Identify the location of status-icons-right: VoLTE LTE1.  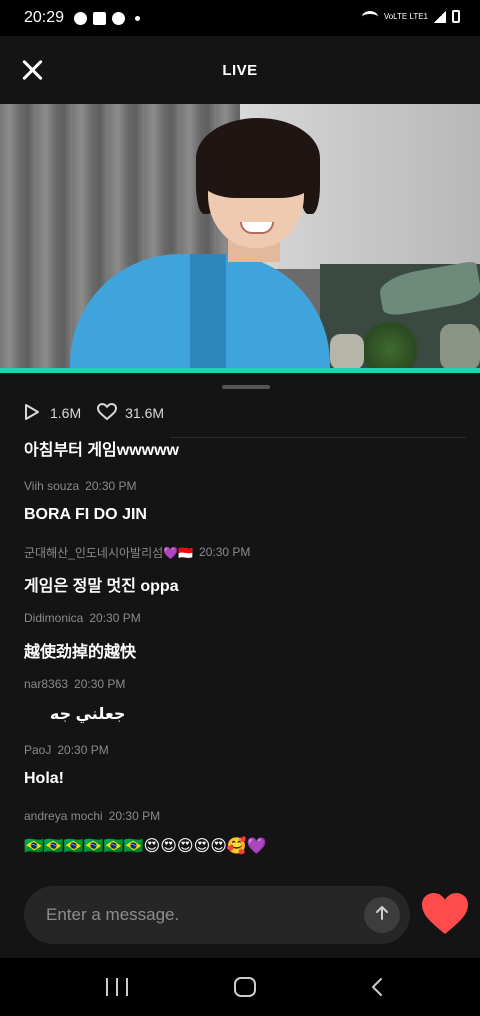
(410, 16).